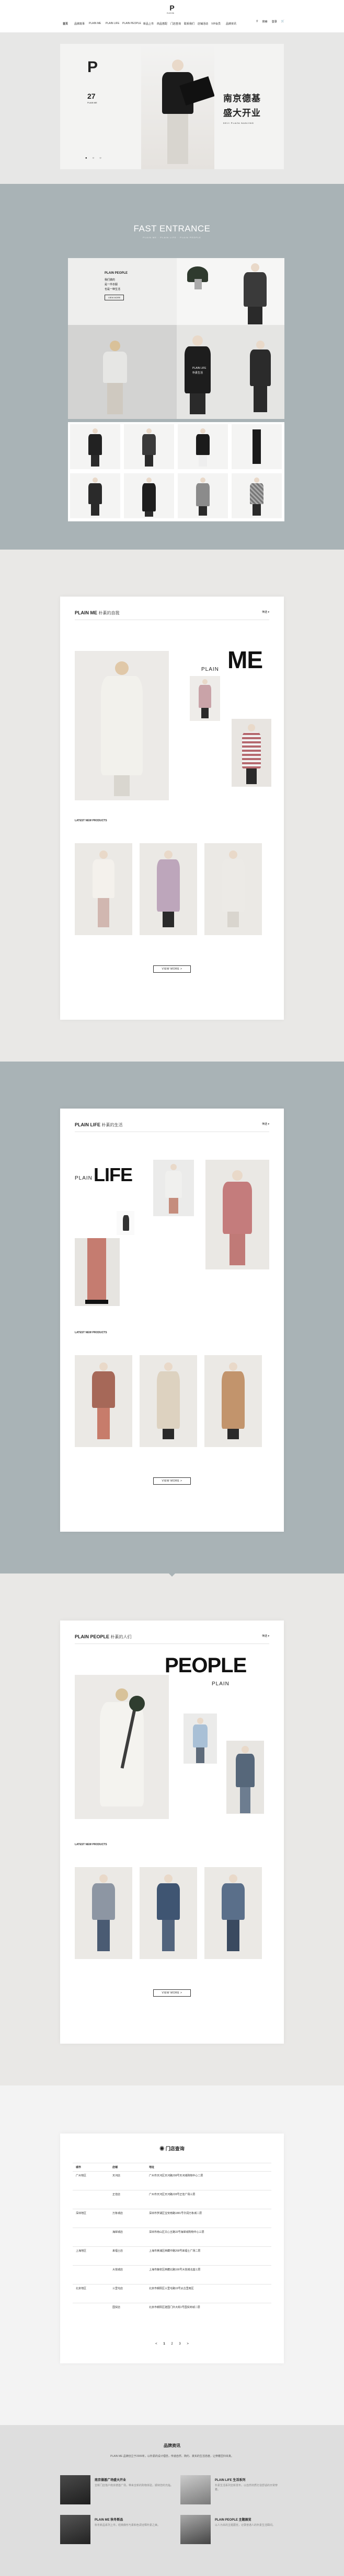  What do you see at coordinates (164, 2344) in the screenshot?
I see `pagination-page: 1` at bounding box center [164, 2344].